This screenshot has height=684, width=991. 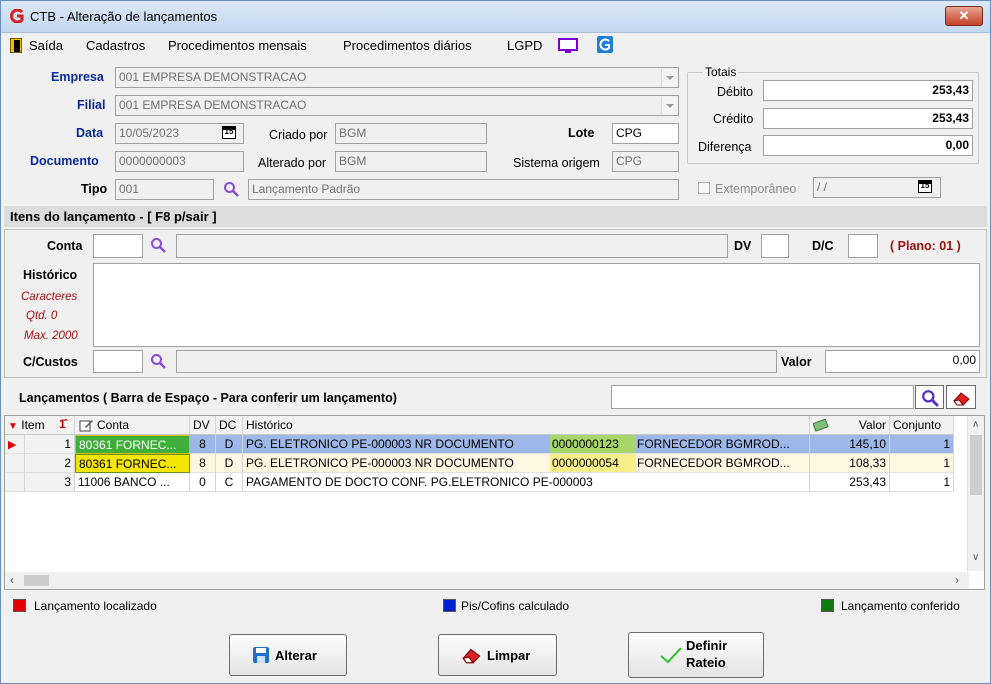 I want to click on valor-input: 0,00, so click(x=902, y=361).